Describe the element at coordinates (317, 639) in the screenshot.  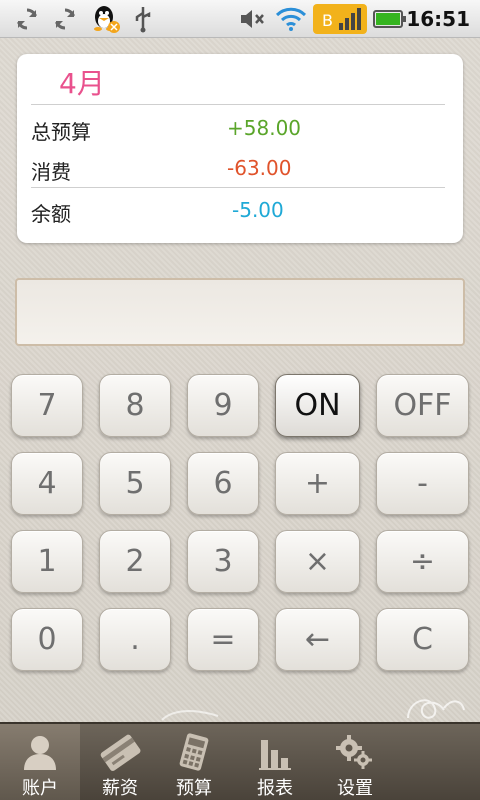
I see `key-backspace: ←` at that location.